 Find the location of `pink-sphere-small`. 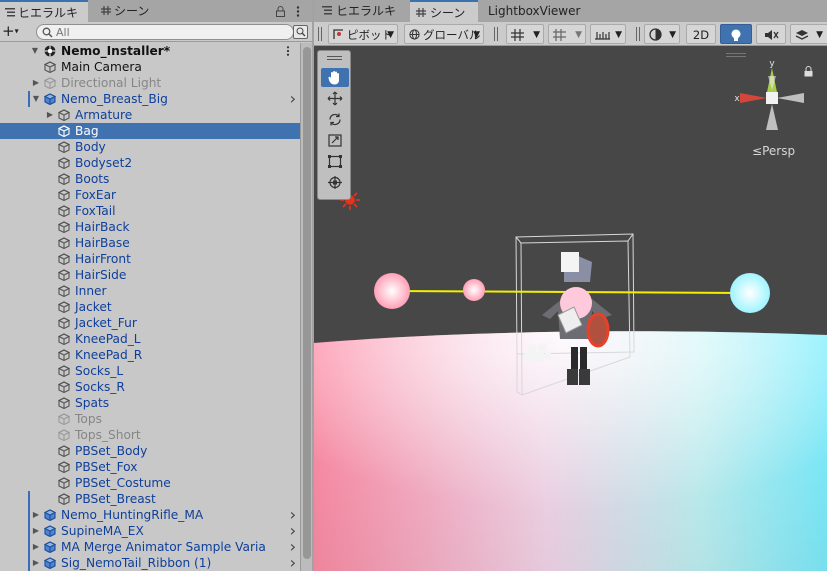

pink-sphere-small is located at coordinates (474, 290).